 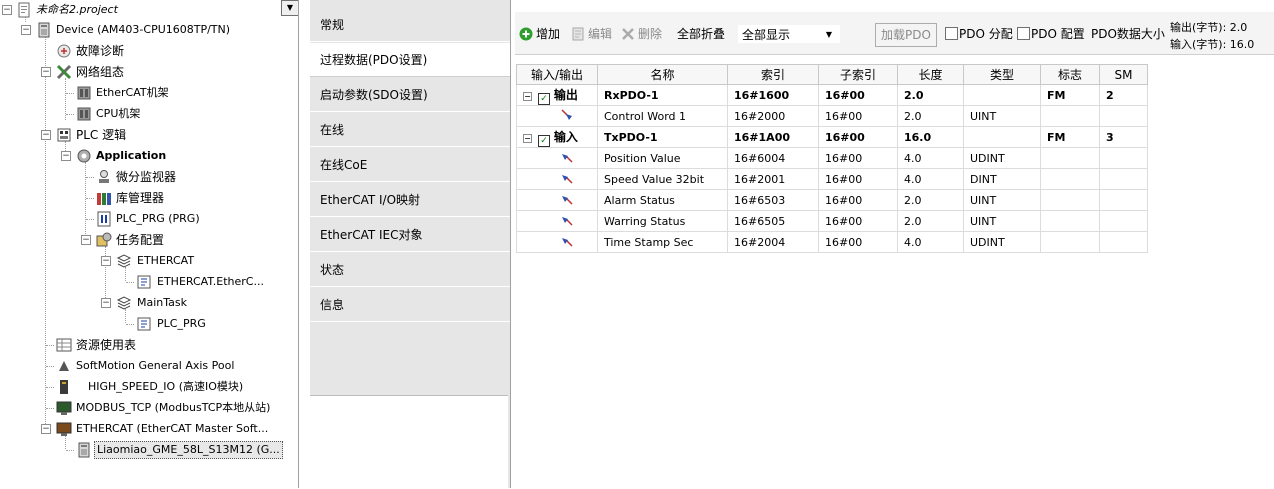 I want to click on flag-cell: FM, so click(x=1070, y=137).